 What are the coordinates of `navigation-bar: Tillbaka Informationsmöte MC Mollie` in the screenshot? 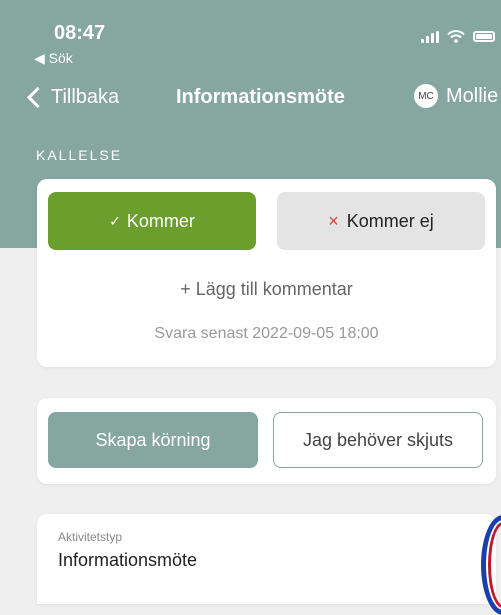 It's located at (250, 101).